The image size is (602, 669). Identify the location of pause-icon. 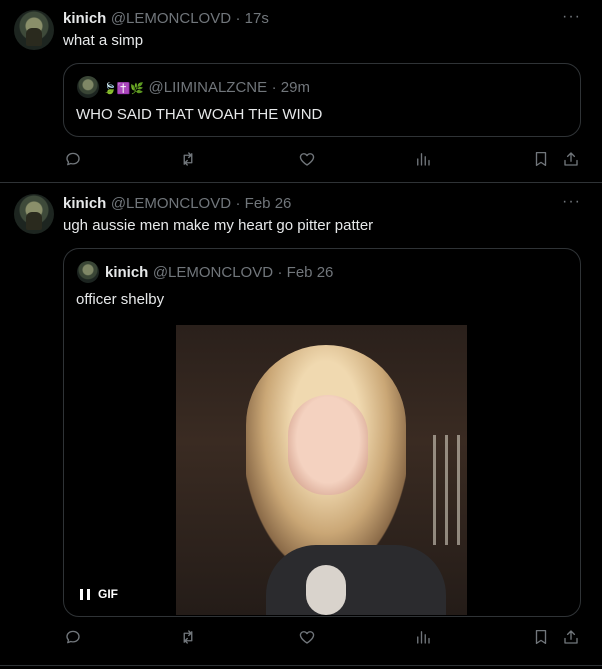
(85, 594).